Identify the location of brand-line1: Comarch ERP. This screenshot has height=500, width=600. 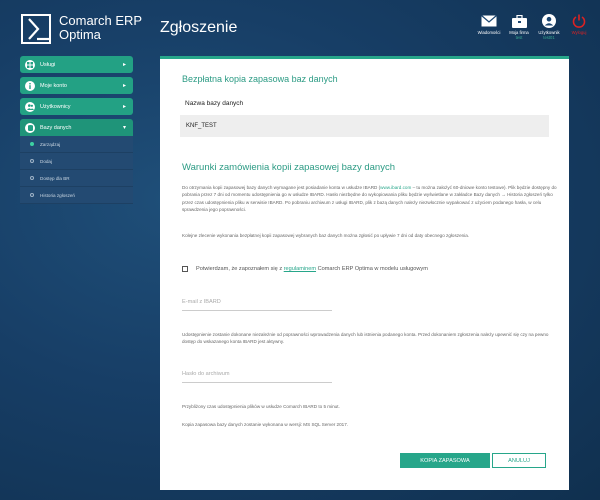
(101, 20).